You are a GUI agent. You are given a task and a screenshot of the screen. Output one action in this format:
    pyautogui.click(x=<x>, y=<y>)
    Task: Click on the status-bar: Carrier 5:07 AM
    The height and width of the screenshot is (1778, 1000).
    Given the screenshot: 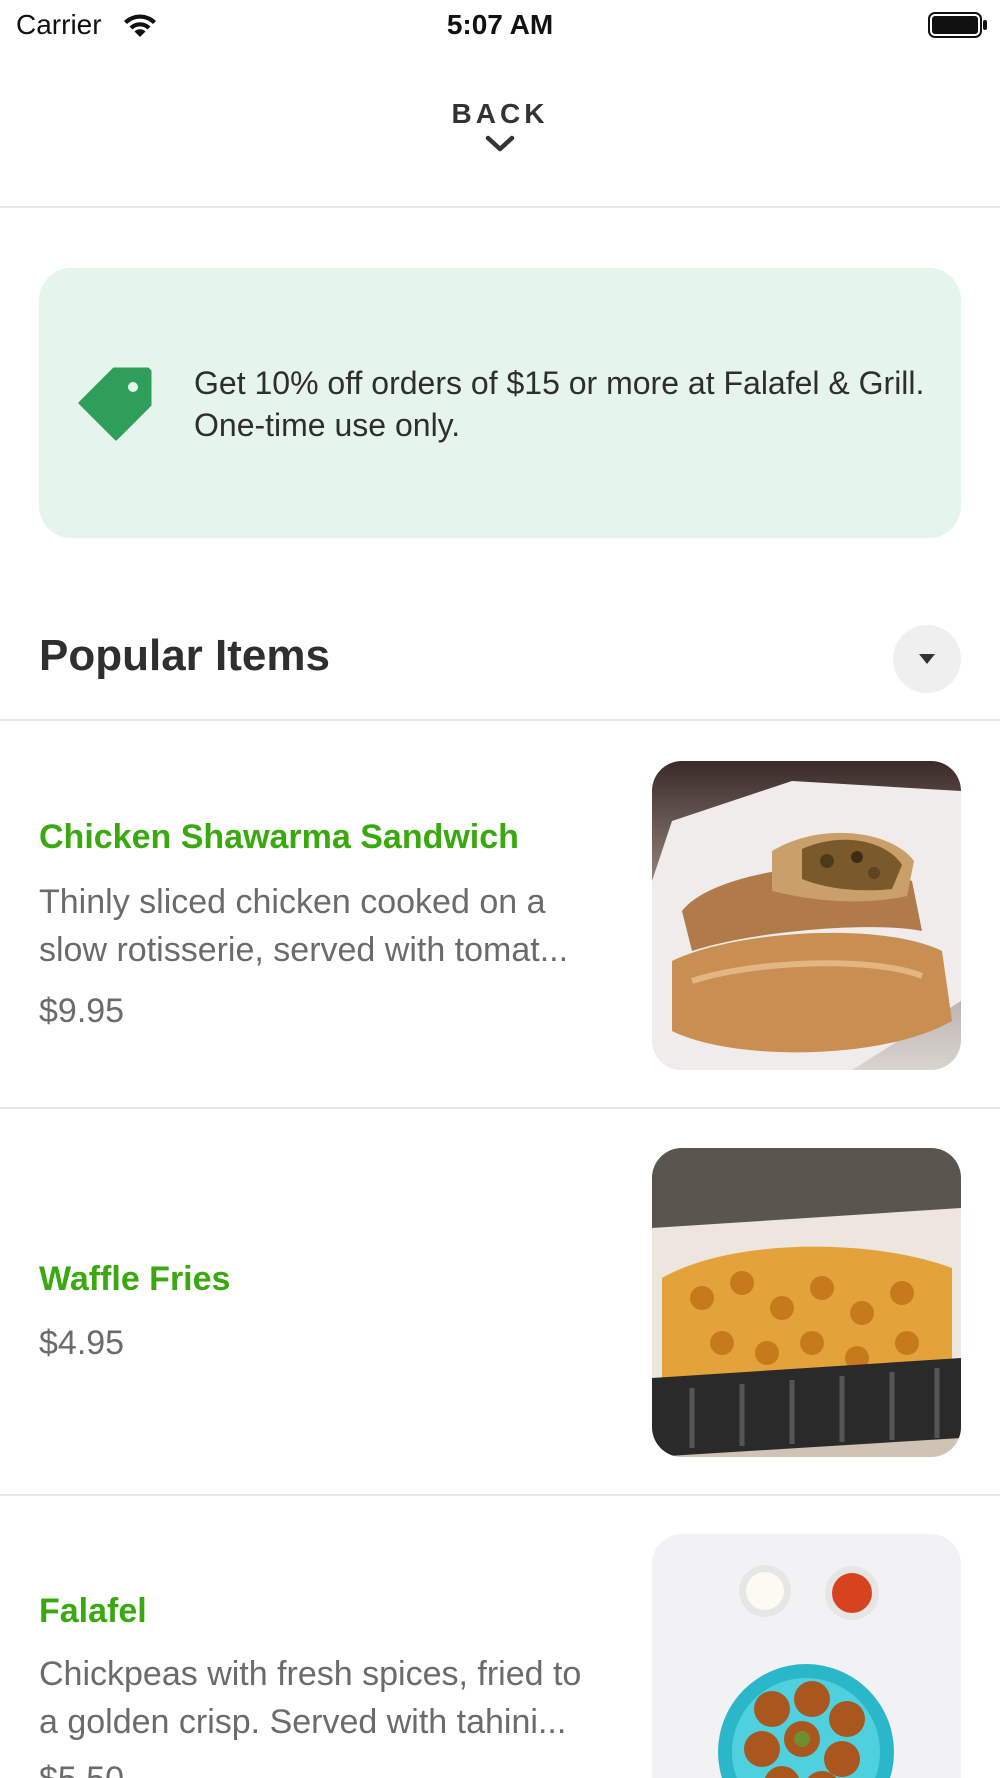 What is the action you would take?
    pyautogui.click(x=500, y=26)
    